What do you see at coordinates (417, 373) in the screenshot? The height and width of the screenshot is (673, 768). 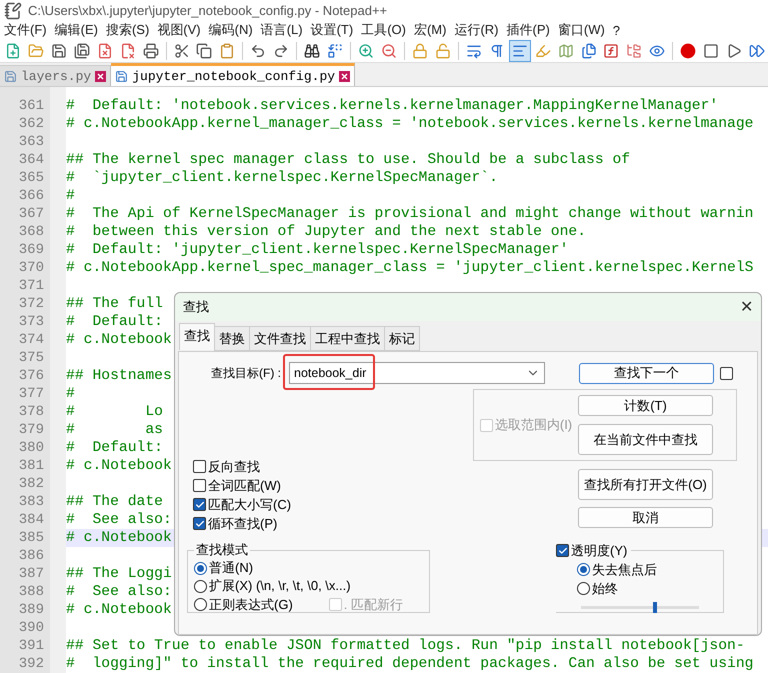 I see `search-field: notebook_dir` at bounding box center [417, 373].